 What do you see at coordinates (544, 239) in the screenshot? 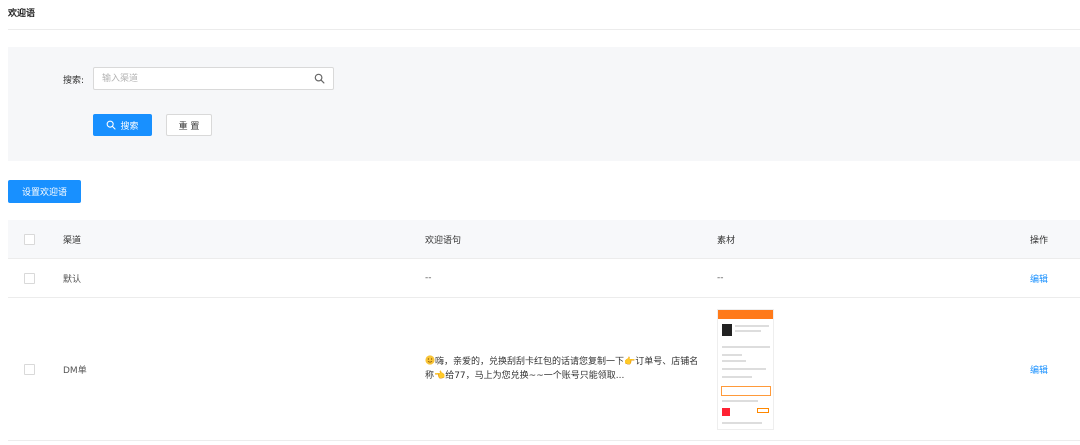
I see `table-header: 渠道 欢迎语句 素材 操作` at bounding box center [544, 239].